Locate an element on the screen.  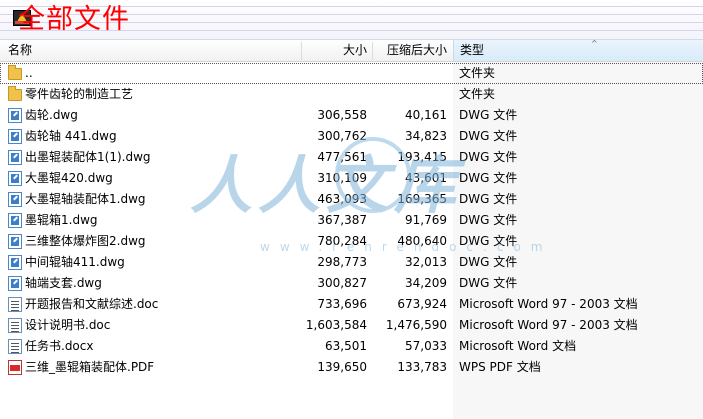
column-header: 名称 大小 压缩后大小 类型 ^ is located at coordinates (351, 51).